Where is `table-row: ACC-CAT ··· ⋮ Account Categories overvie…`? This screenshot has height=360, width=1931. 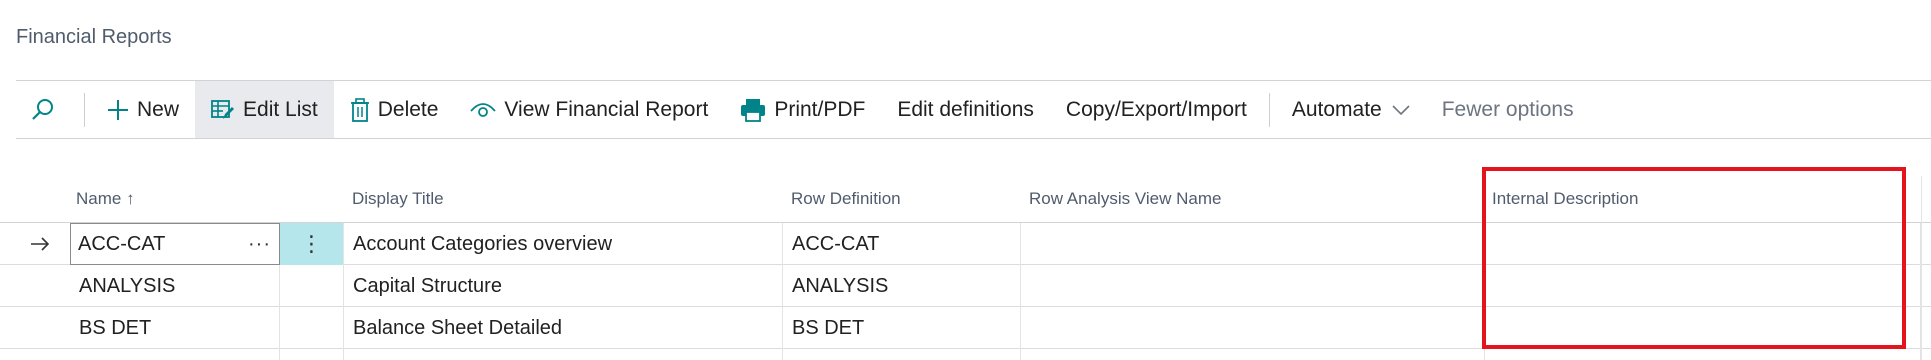 table-row: ACC-CAT ··· ⋮ Account Categories overvie… is located at coordinates (965, 244).